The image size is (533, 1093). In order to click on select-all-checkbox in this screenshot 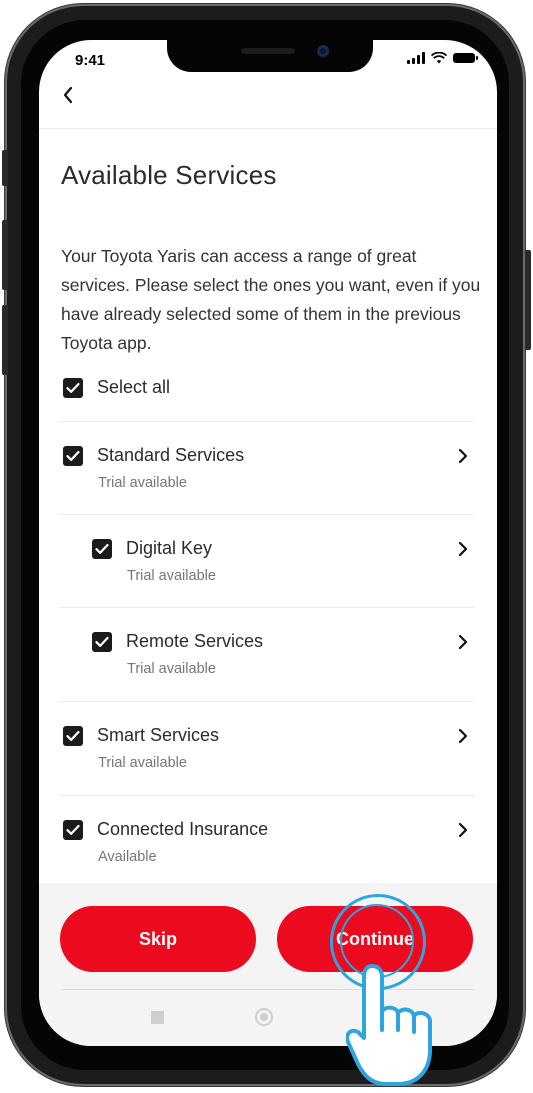, I will do `click(73, 387)`.